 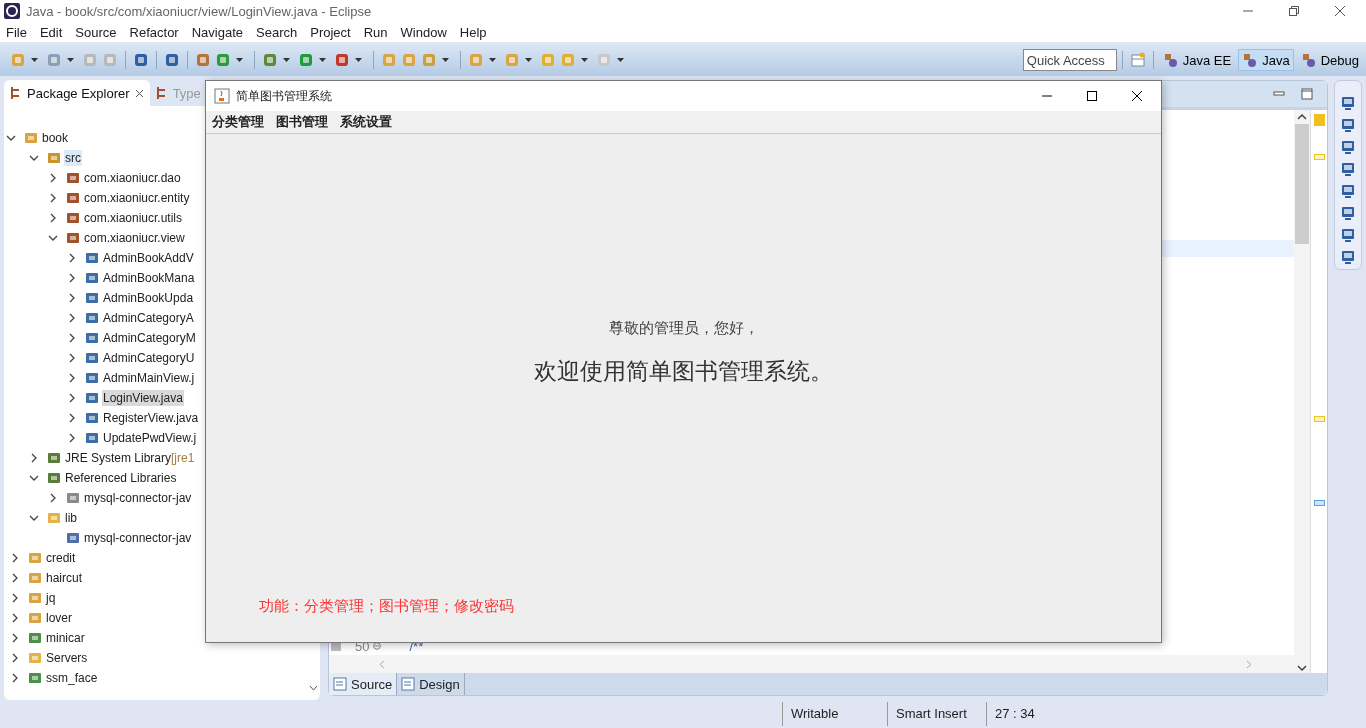 I want to click on menu-item: File, so click(x=16, y=32).